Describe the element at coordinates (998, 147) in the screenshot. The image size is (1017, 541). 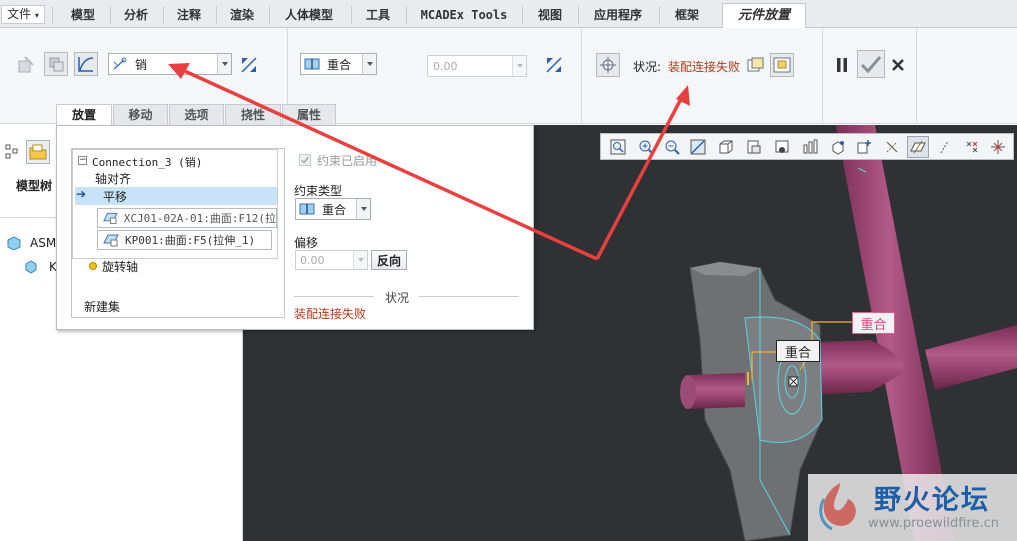
I see `spin-center-toggle-icon` at that location.